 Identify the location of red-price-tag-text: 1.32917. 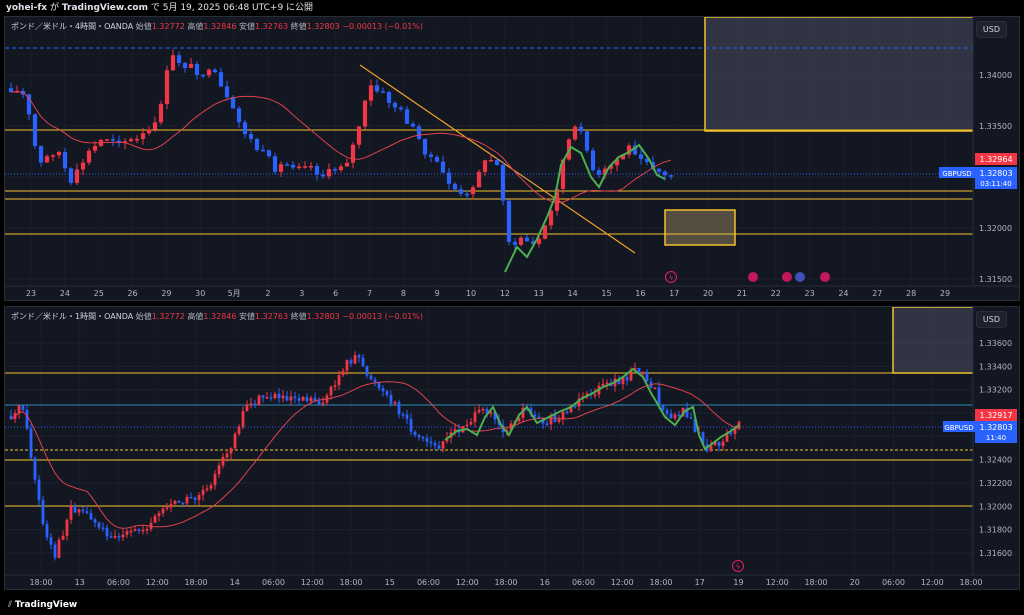
(995, 415).